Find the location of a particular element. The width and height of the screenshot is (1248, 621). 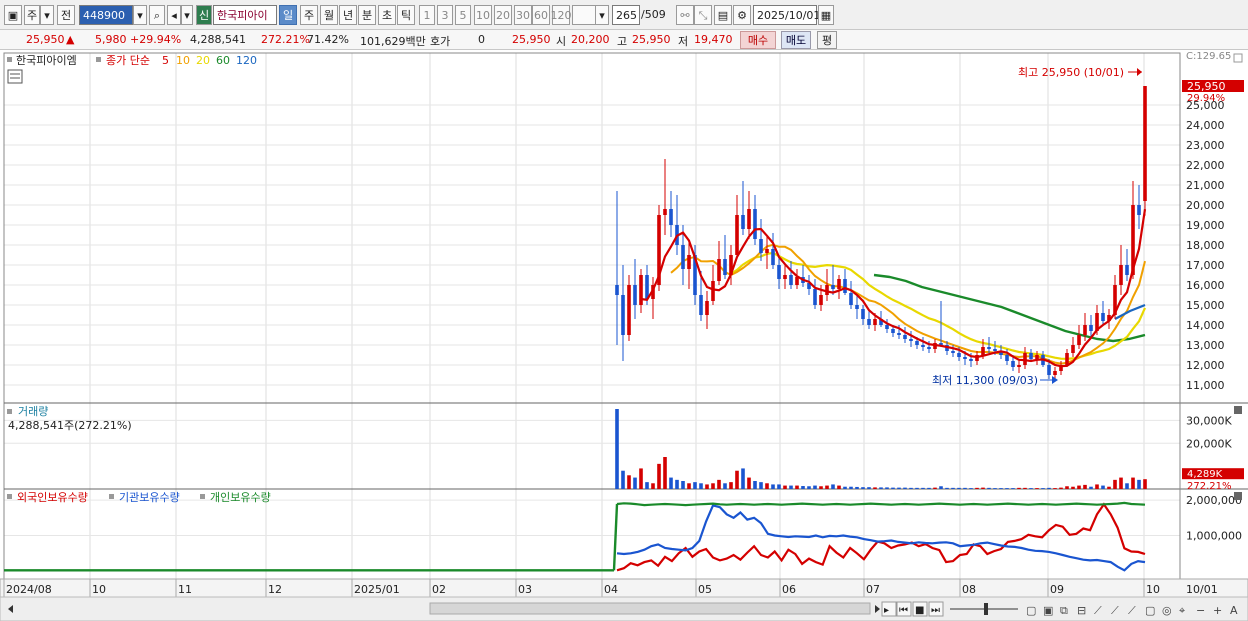

buy-button: 매수 is located at coordinates (758, 40).